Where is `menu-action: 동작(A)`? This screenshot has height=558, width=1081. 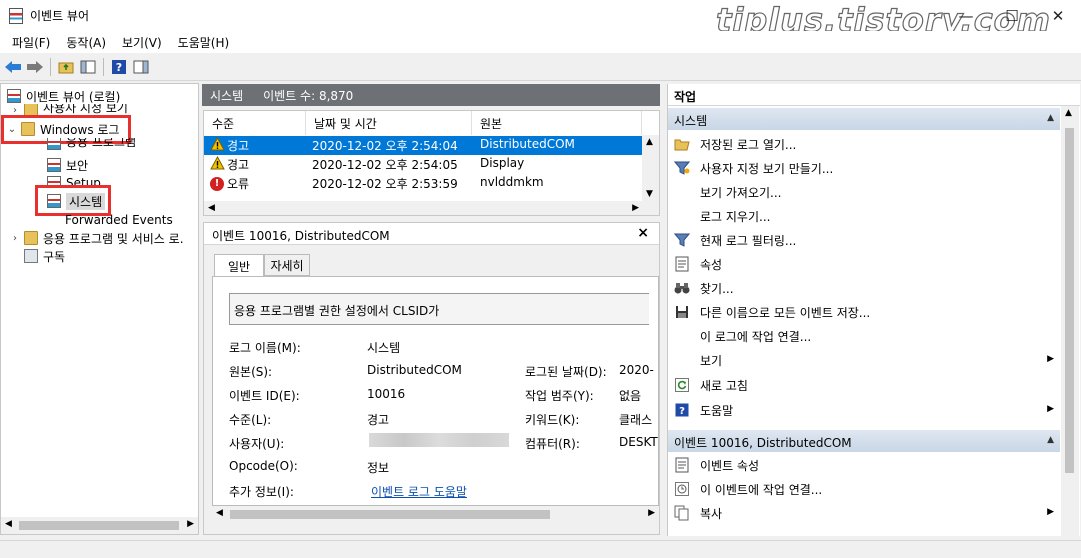
menu-action: 동작(A) is located at coordinates (86, 42).